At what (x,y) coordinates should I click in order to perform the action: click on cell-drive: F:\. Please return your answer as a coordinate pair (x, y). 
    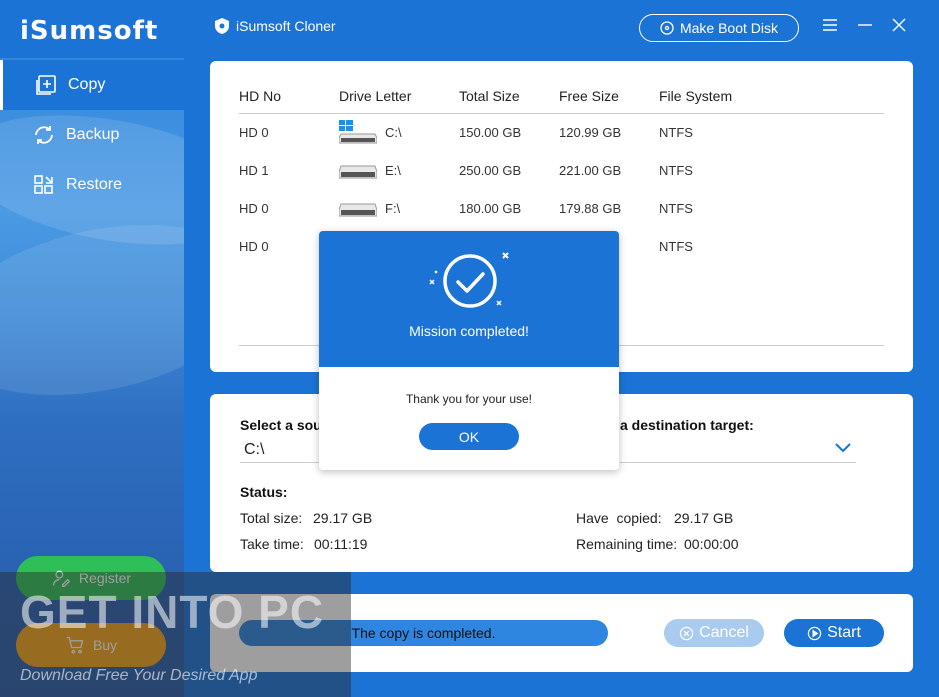
    Looking at the image, I should click on (399, 208).